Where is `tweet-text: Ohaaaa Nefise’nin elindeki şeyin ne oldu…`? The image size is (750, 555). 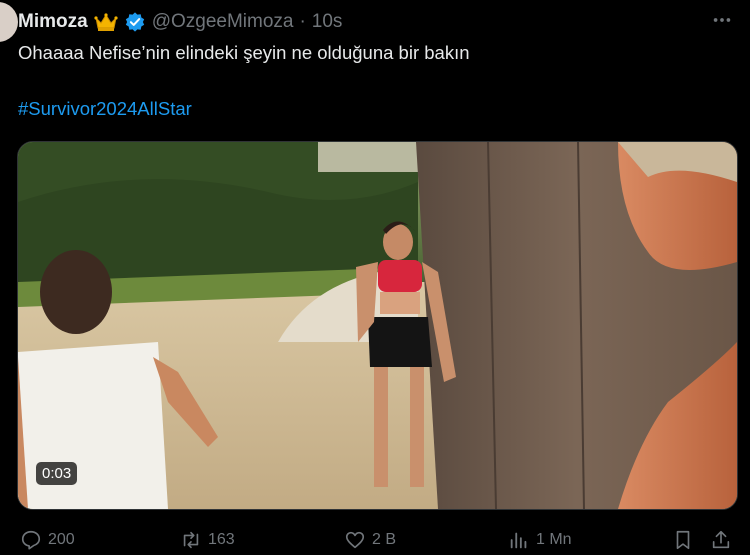 tweet-text: Ohaaaa Nefise’nin elindeki şeyin ne oldu… is located at coordinates (244, 52).